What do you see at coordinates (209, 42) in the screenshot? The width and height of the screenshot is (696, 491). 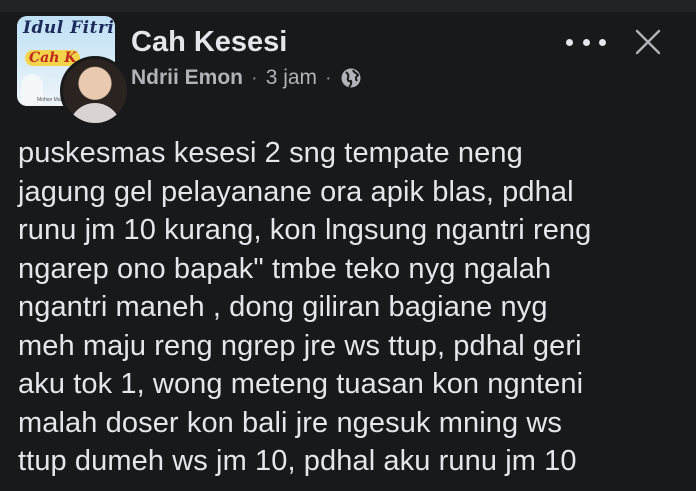 I see `group-name-link: Cah Kesesi` at bounding box center [209, 42].